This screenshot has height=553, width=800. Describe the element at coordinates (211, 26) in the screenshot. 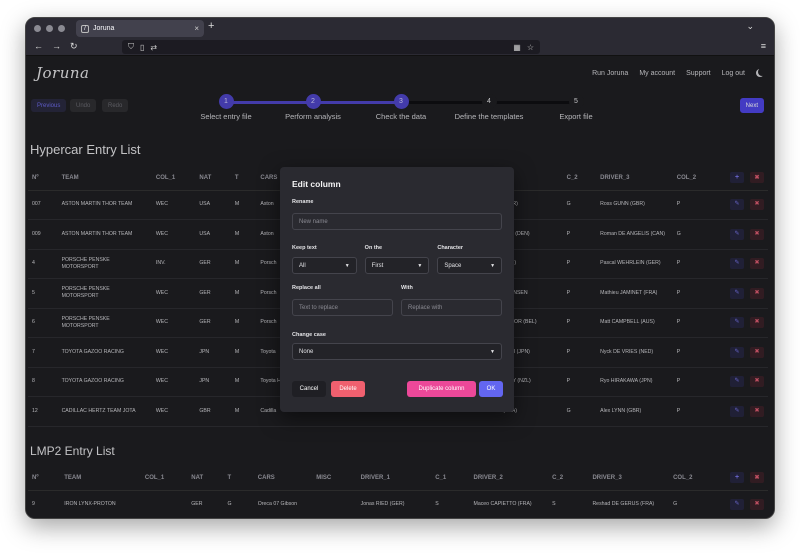

I see `new-tab-button: +` at that location.